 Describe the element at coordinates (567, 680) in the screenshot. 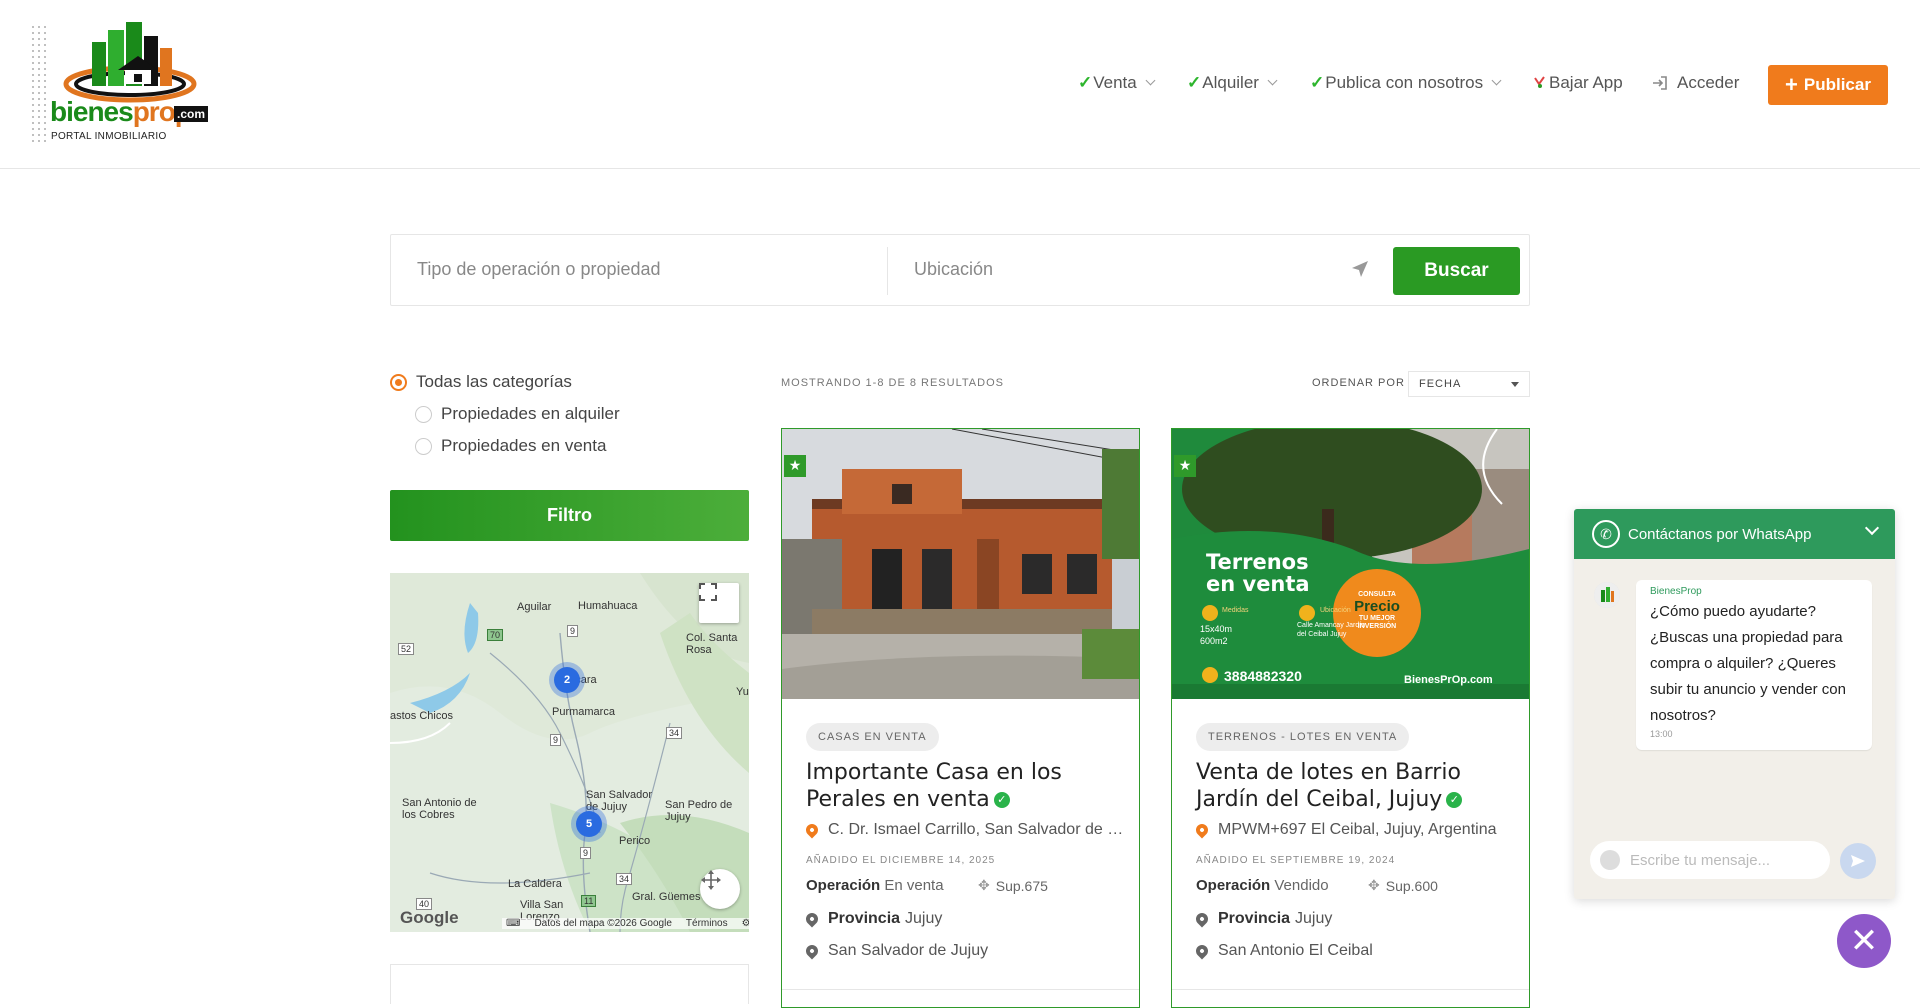

I see `map-cluster-marker: 2` at that location.